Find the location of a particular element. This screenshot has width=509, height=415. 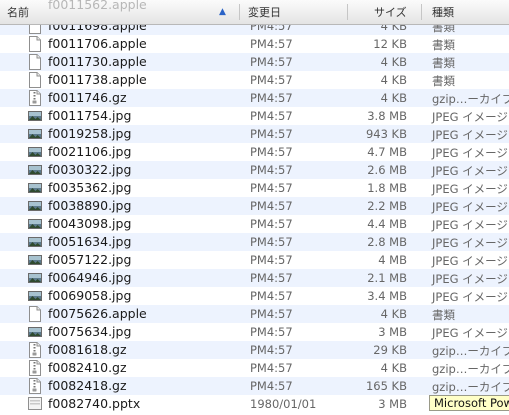

file-size: 3.8 MB is located at coordinates (387, 116).